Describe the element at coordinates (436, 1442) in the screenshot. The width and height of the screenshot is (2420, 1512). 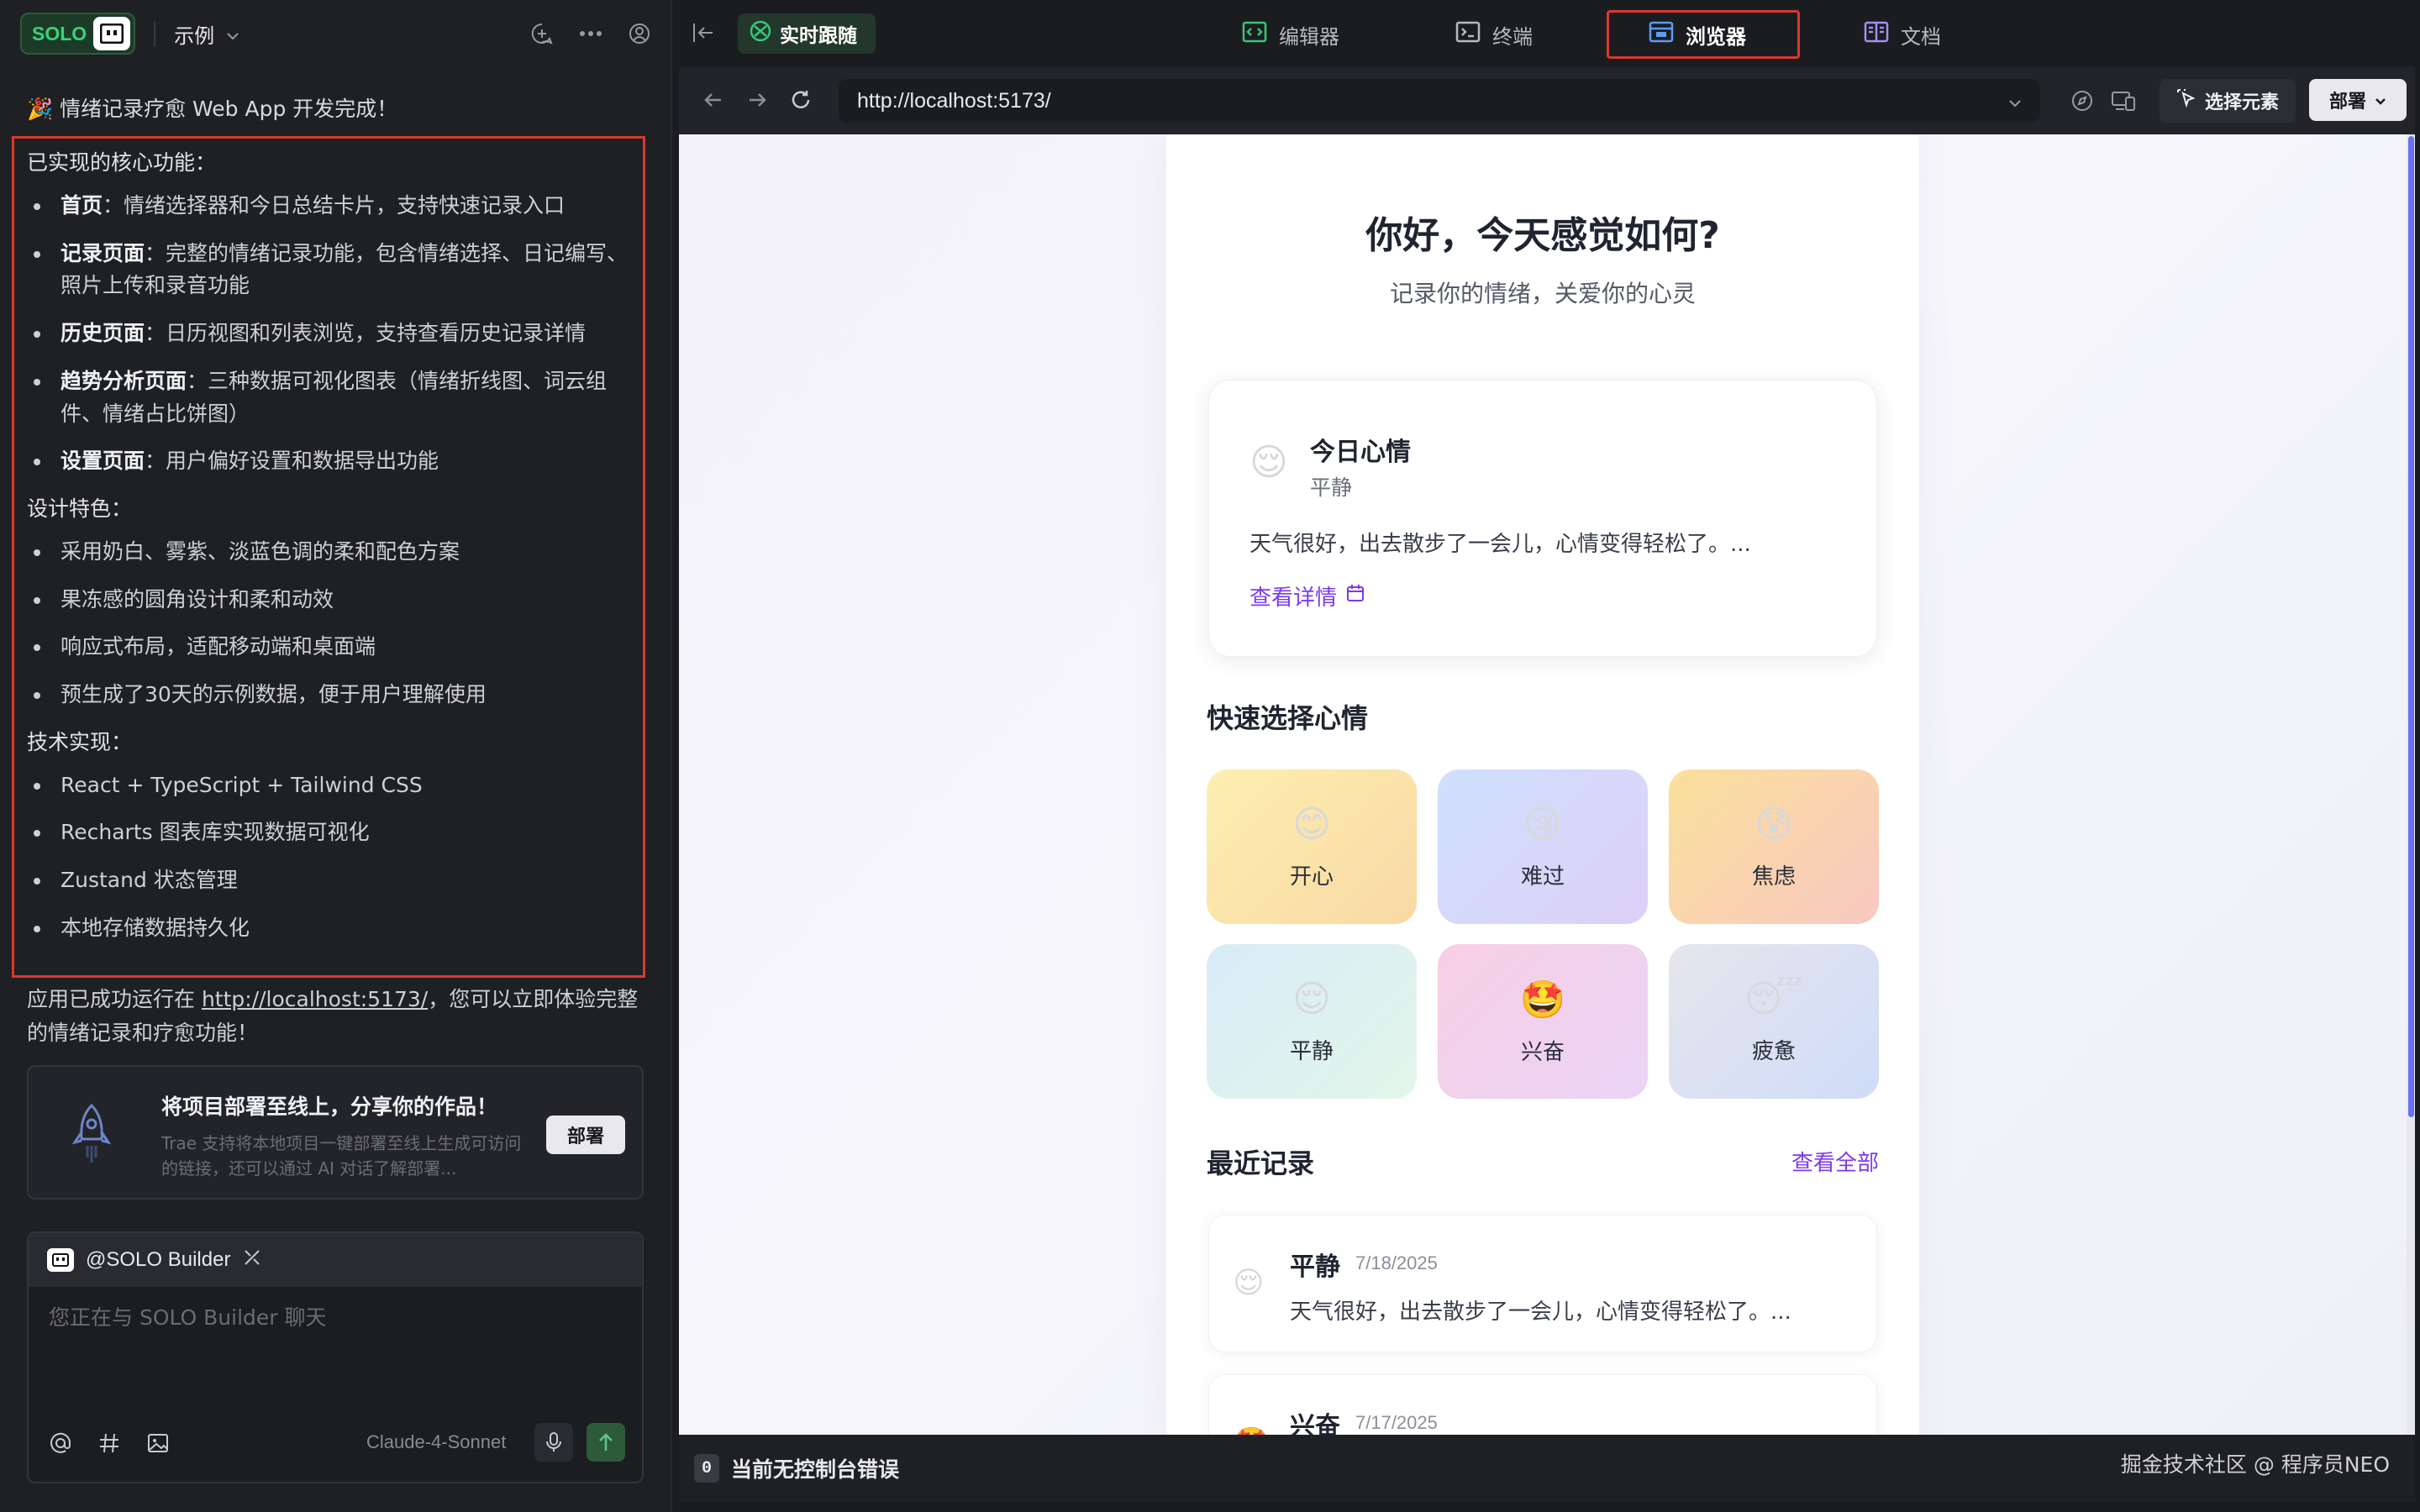
I see `model-selector: Claude-4-Sonnet` at that location.